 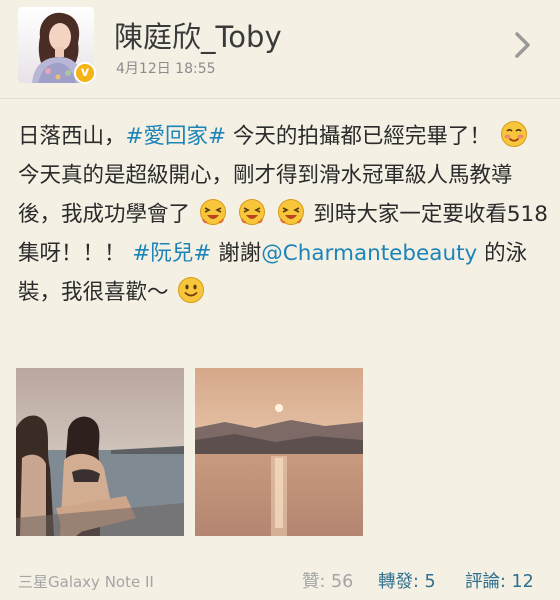 I want to click on like-button: 贊: 56, so click(x=327, y=580).